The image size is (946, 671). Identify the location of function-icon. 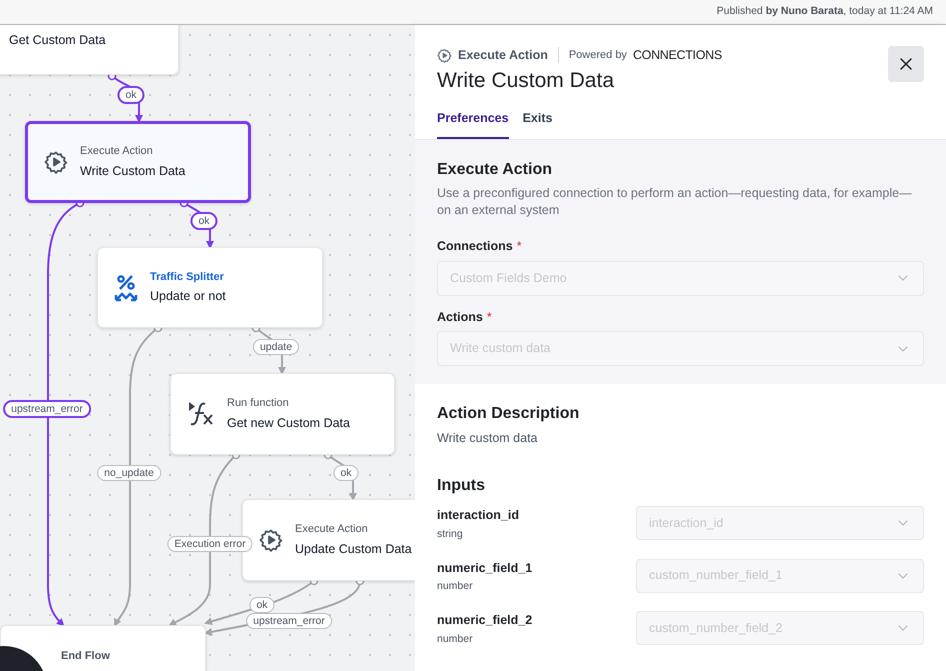
(201, 414).